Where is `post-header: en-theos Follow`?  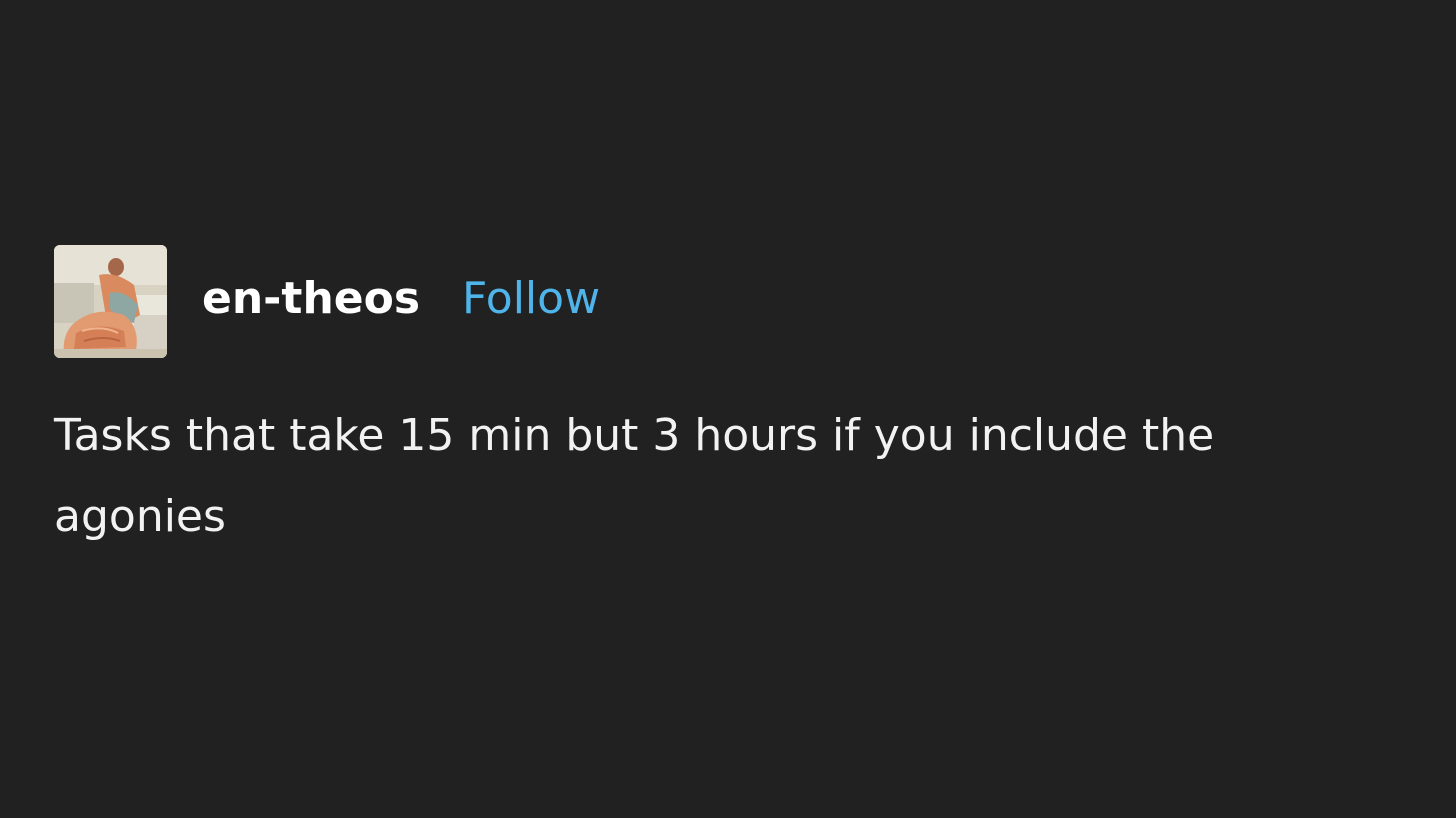 post-header: en-theos Follow is located at coordinates (734, 301).